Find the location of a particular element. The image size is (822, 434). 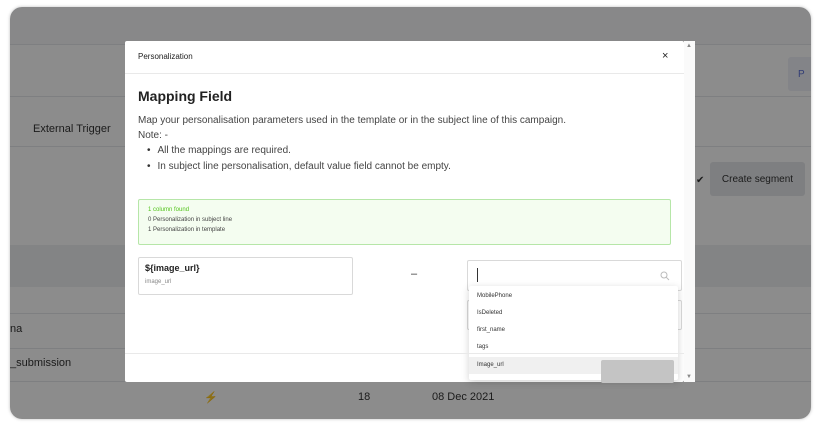

dropdown-option: IsDeleted is located at coordinates (573, 313).